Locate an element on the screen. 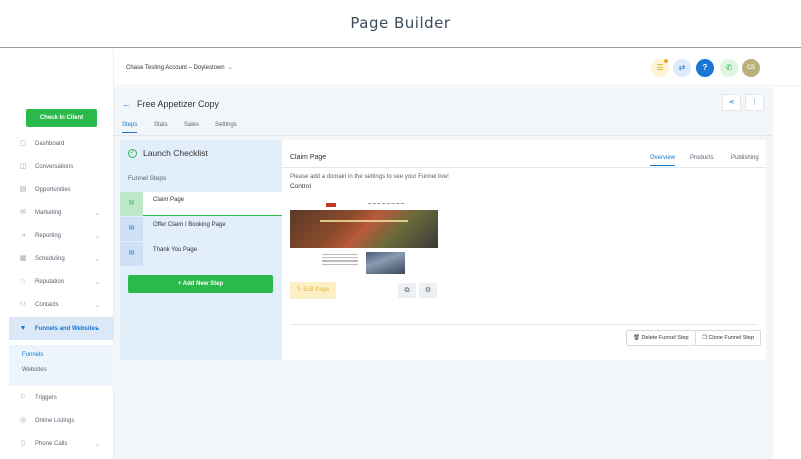 This screenshot has height=459, width=801. phone-icon: ▯ is located at coordinates (23, 443).